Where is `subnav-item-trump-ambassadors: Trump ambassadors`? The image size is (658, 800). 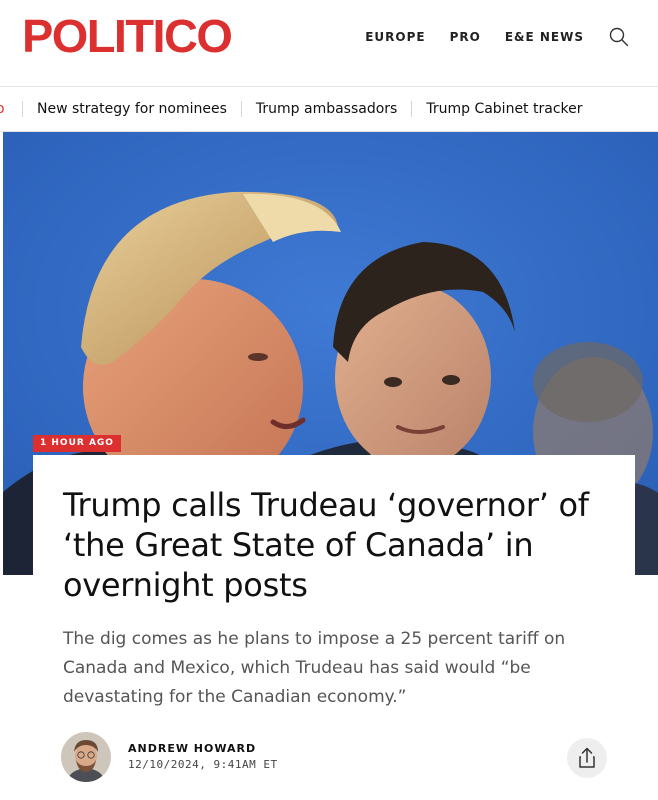
subnav-item-trump-ambassadors: Trump ambassadors is located at coordinates (327, 109).